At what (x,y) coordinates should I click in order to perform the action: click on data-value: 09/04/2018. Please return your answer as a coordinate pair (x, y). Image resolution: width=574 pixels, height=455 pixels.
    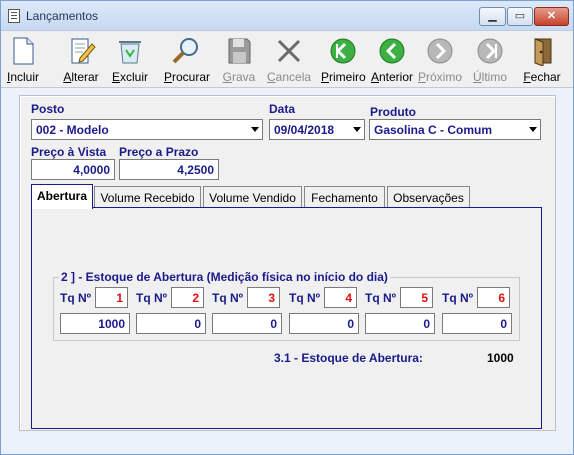
    Looking at the image, I should click on (304, 130).